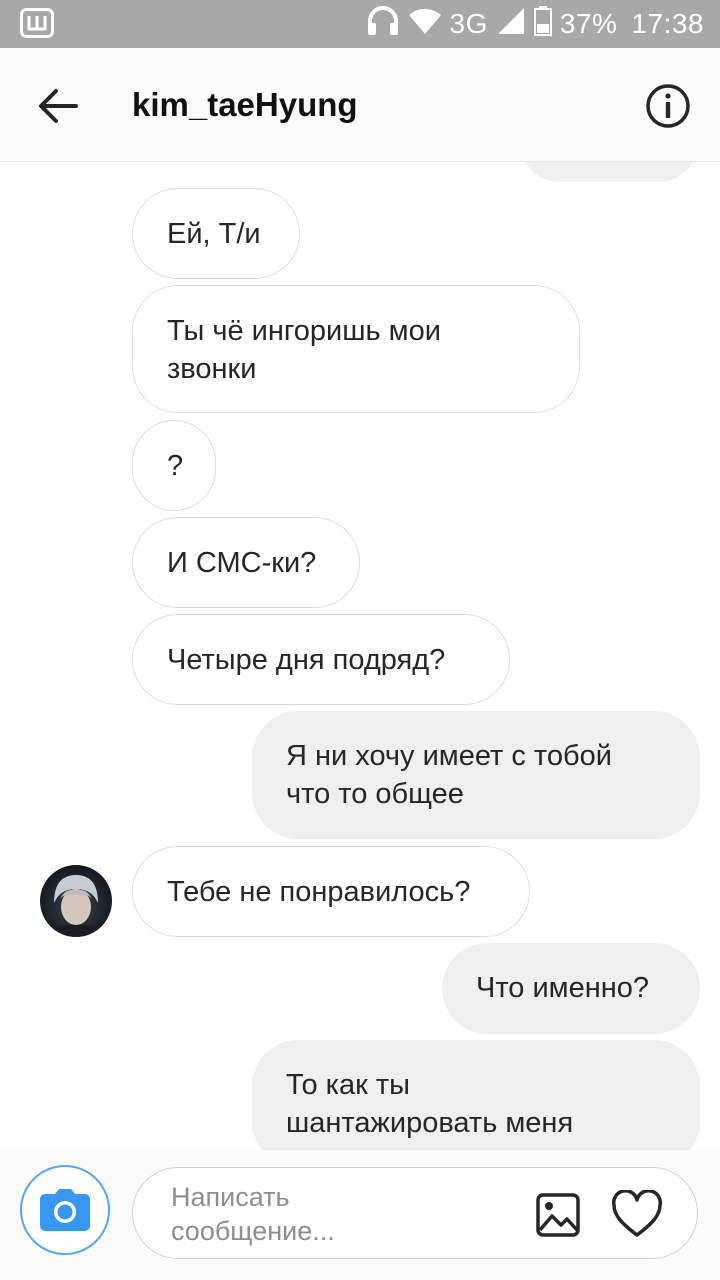 This screenshot has height=1280, width=720. I want to click on back-button, so click(58, 106).